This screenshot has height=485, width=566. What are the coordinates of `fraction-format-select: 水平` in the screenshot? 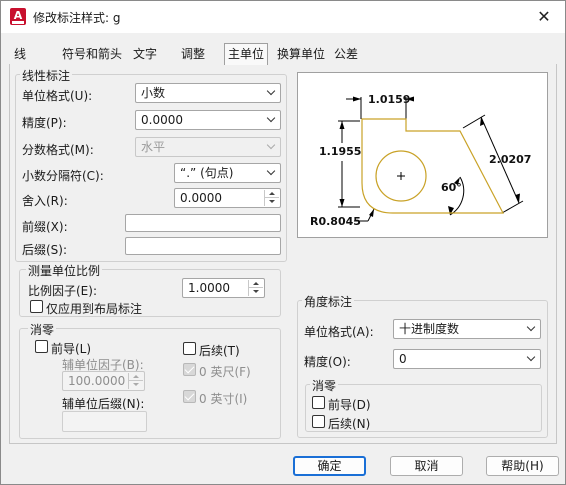 It's located at (208, 147).